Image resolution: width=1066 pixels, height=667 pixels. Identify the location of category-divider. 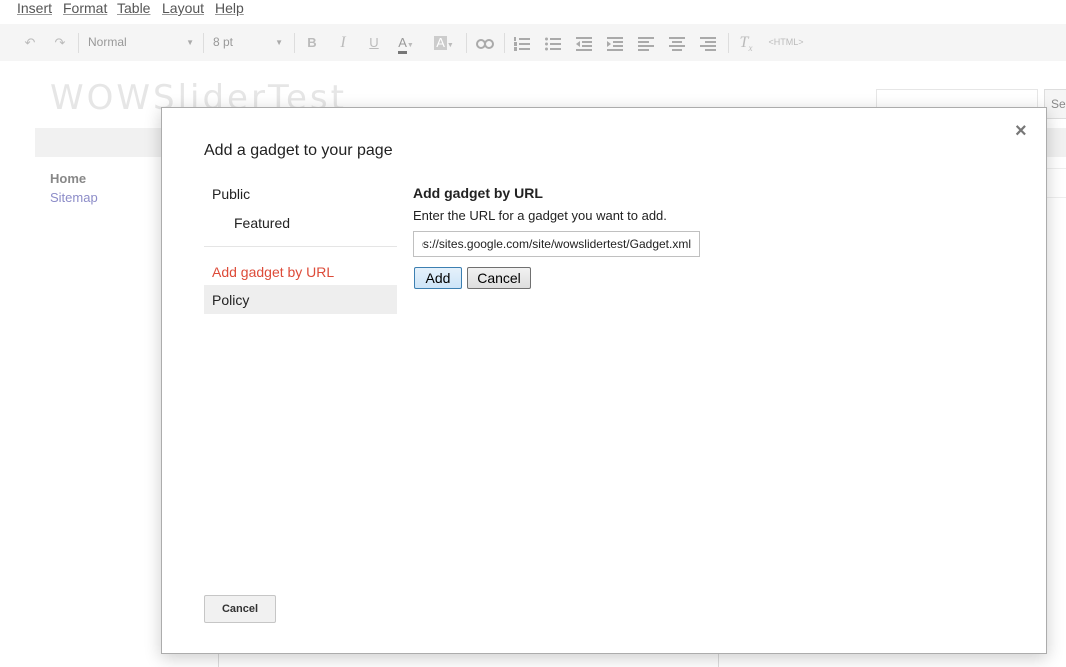
(300, 246).